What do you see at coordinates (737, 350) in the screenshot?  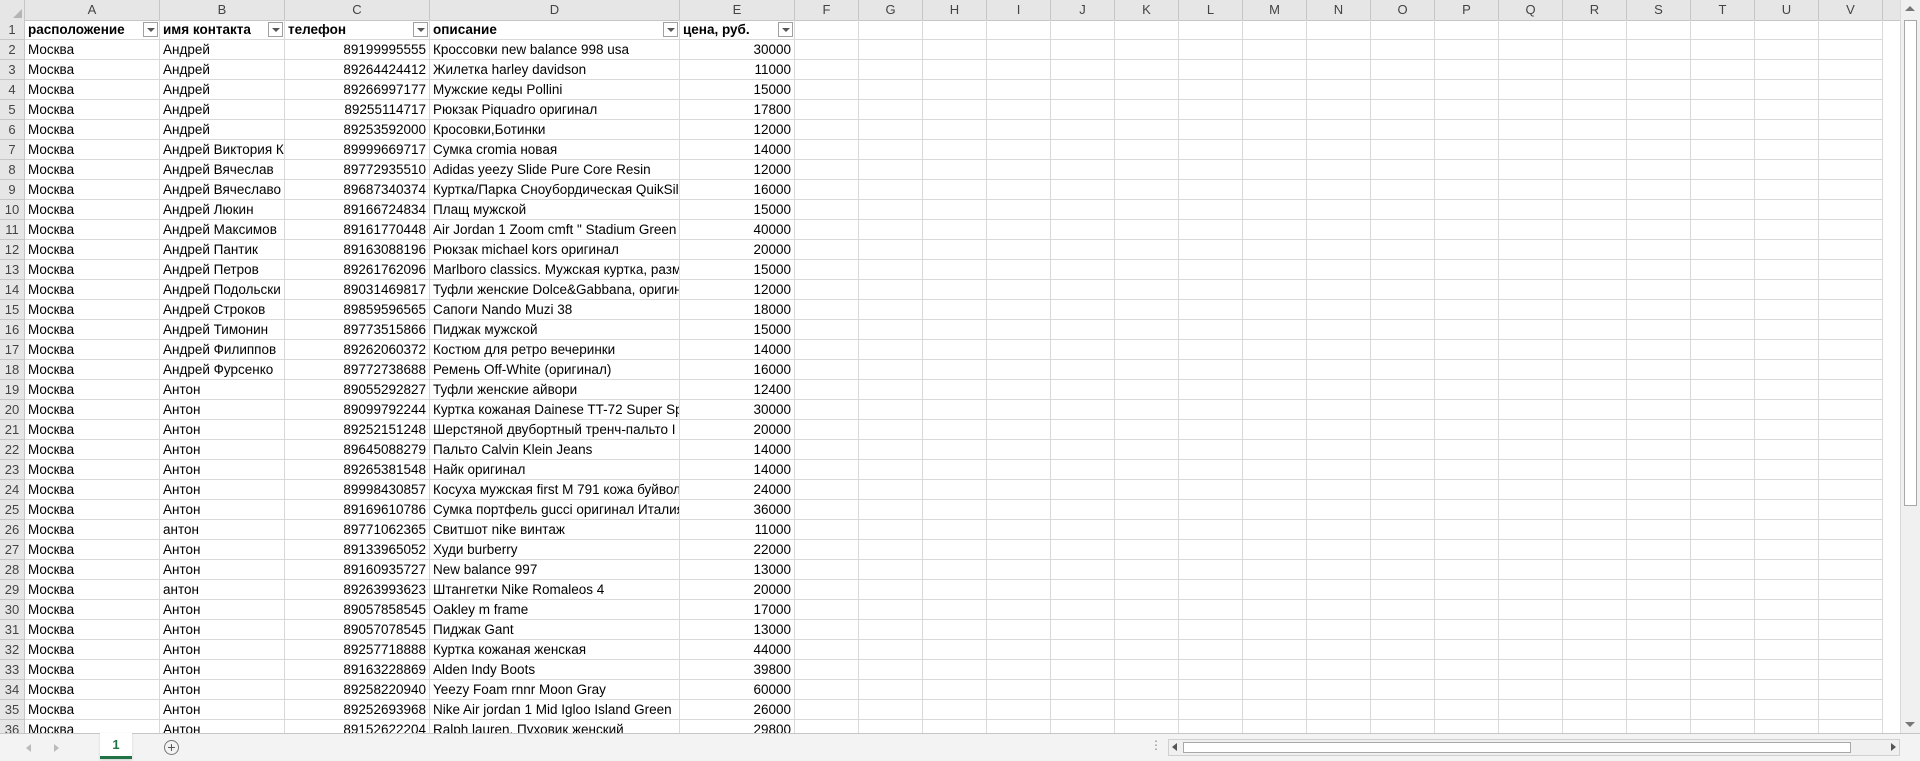 I see `cell-price: 14000` at bounding box center [737, 350].